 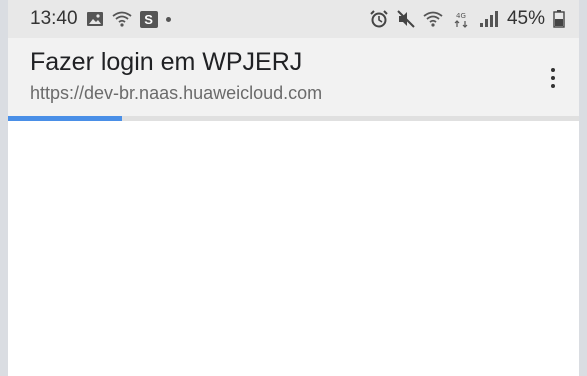 What do you see at coordinates (461, 16) in the screenshot?
I see `4g-label: 4G` at bounding box center [461, 16].